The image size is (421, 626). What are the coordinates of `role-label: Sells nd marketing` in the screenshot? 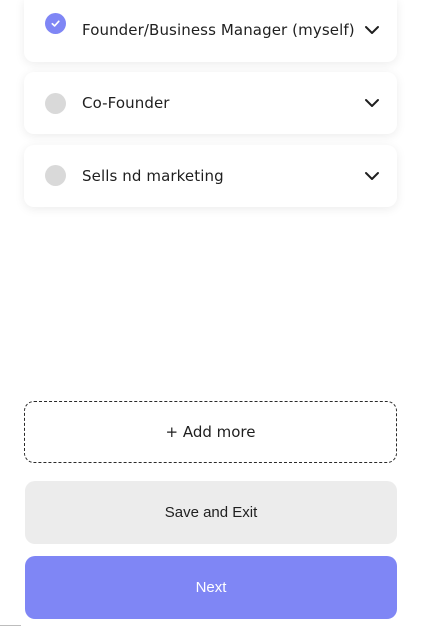 It's located at (153, 176).